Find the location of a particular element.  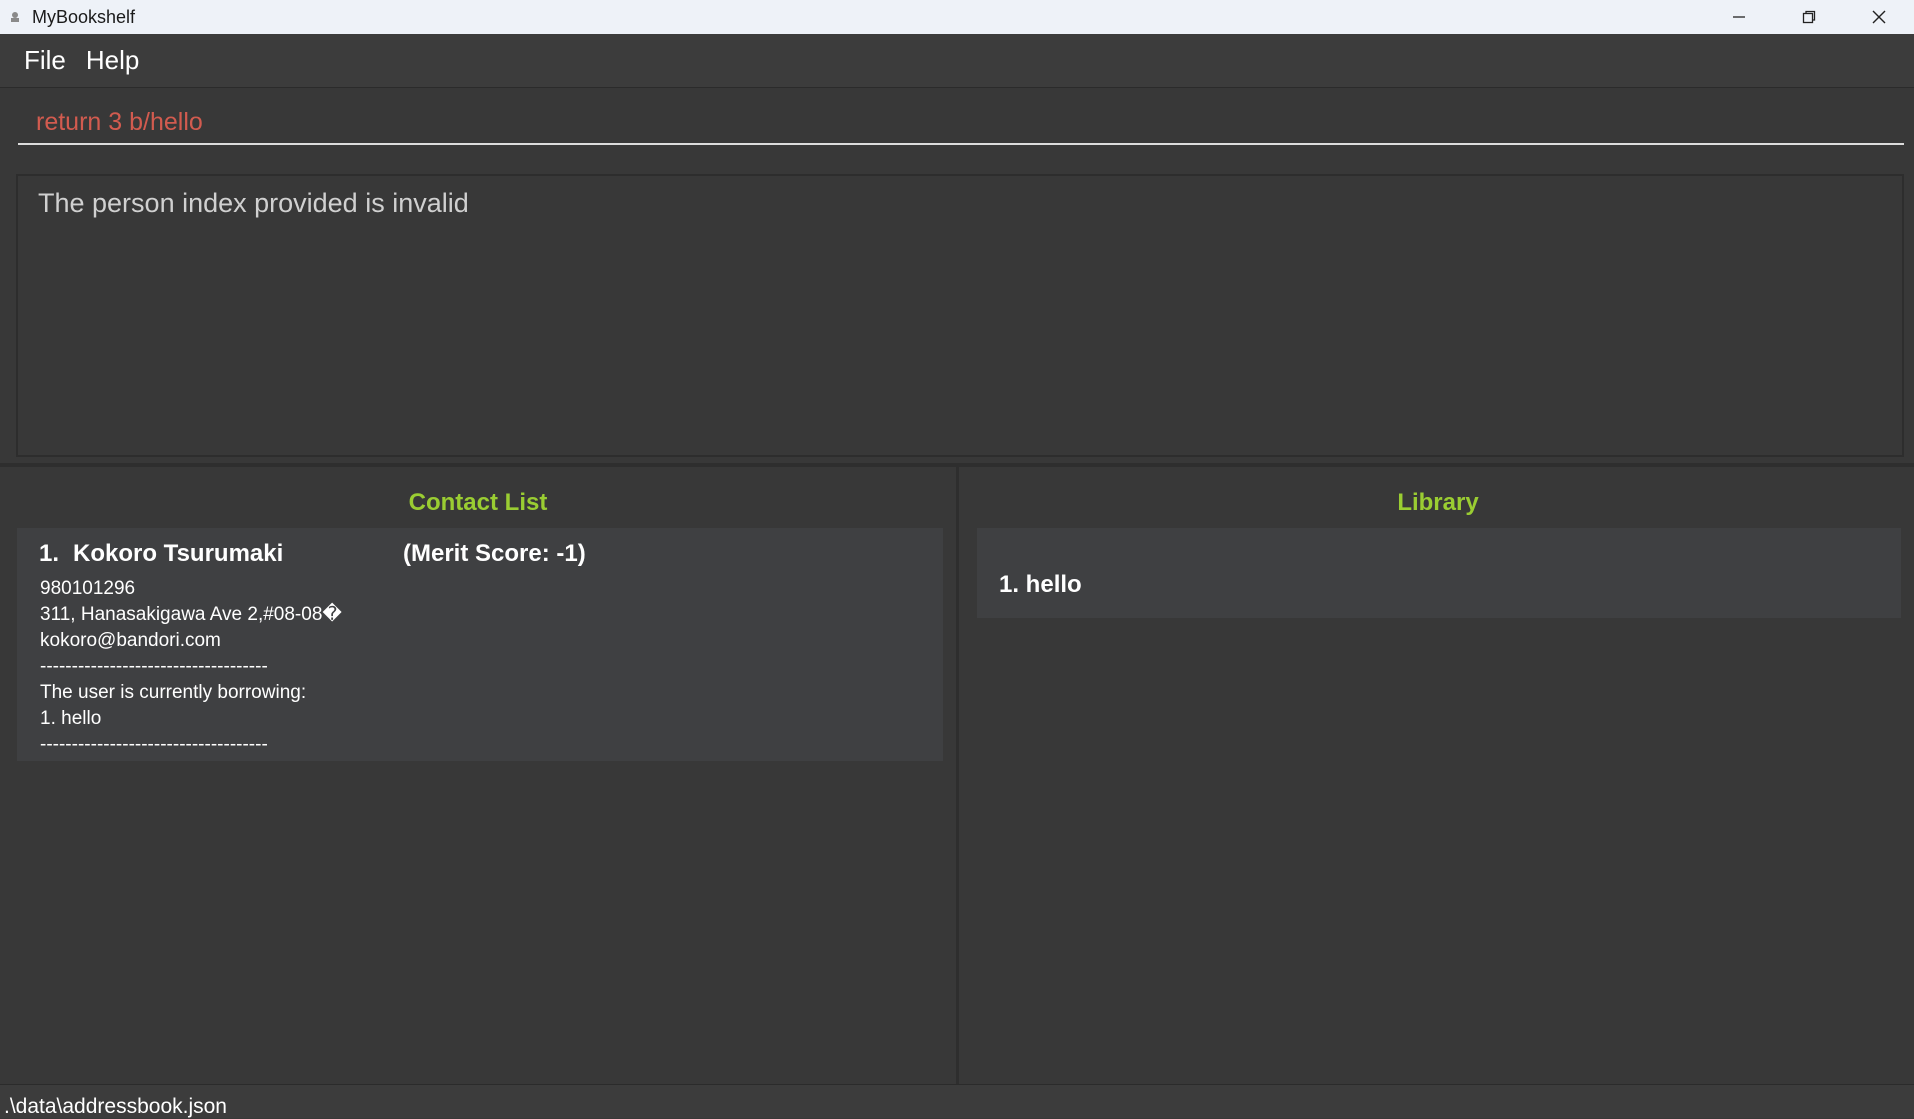

library-title: Library is located at coordinates (1438, 502).